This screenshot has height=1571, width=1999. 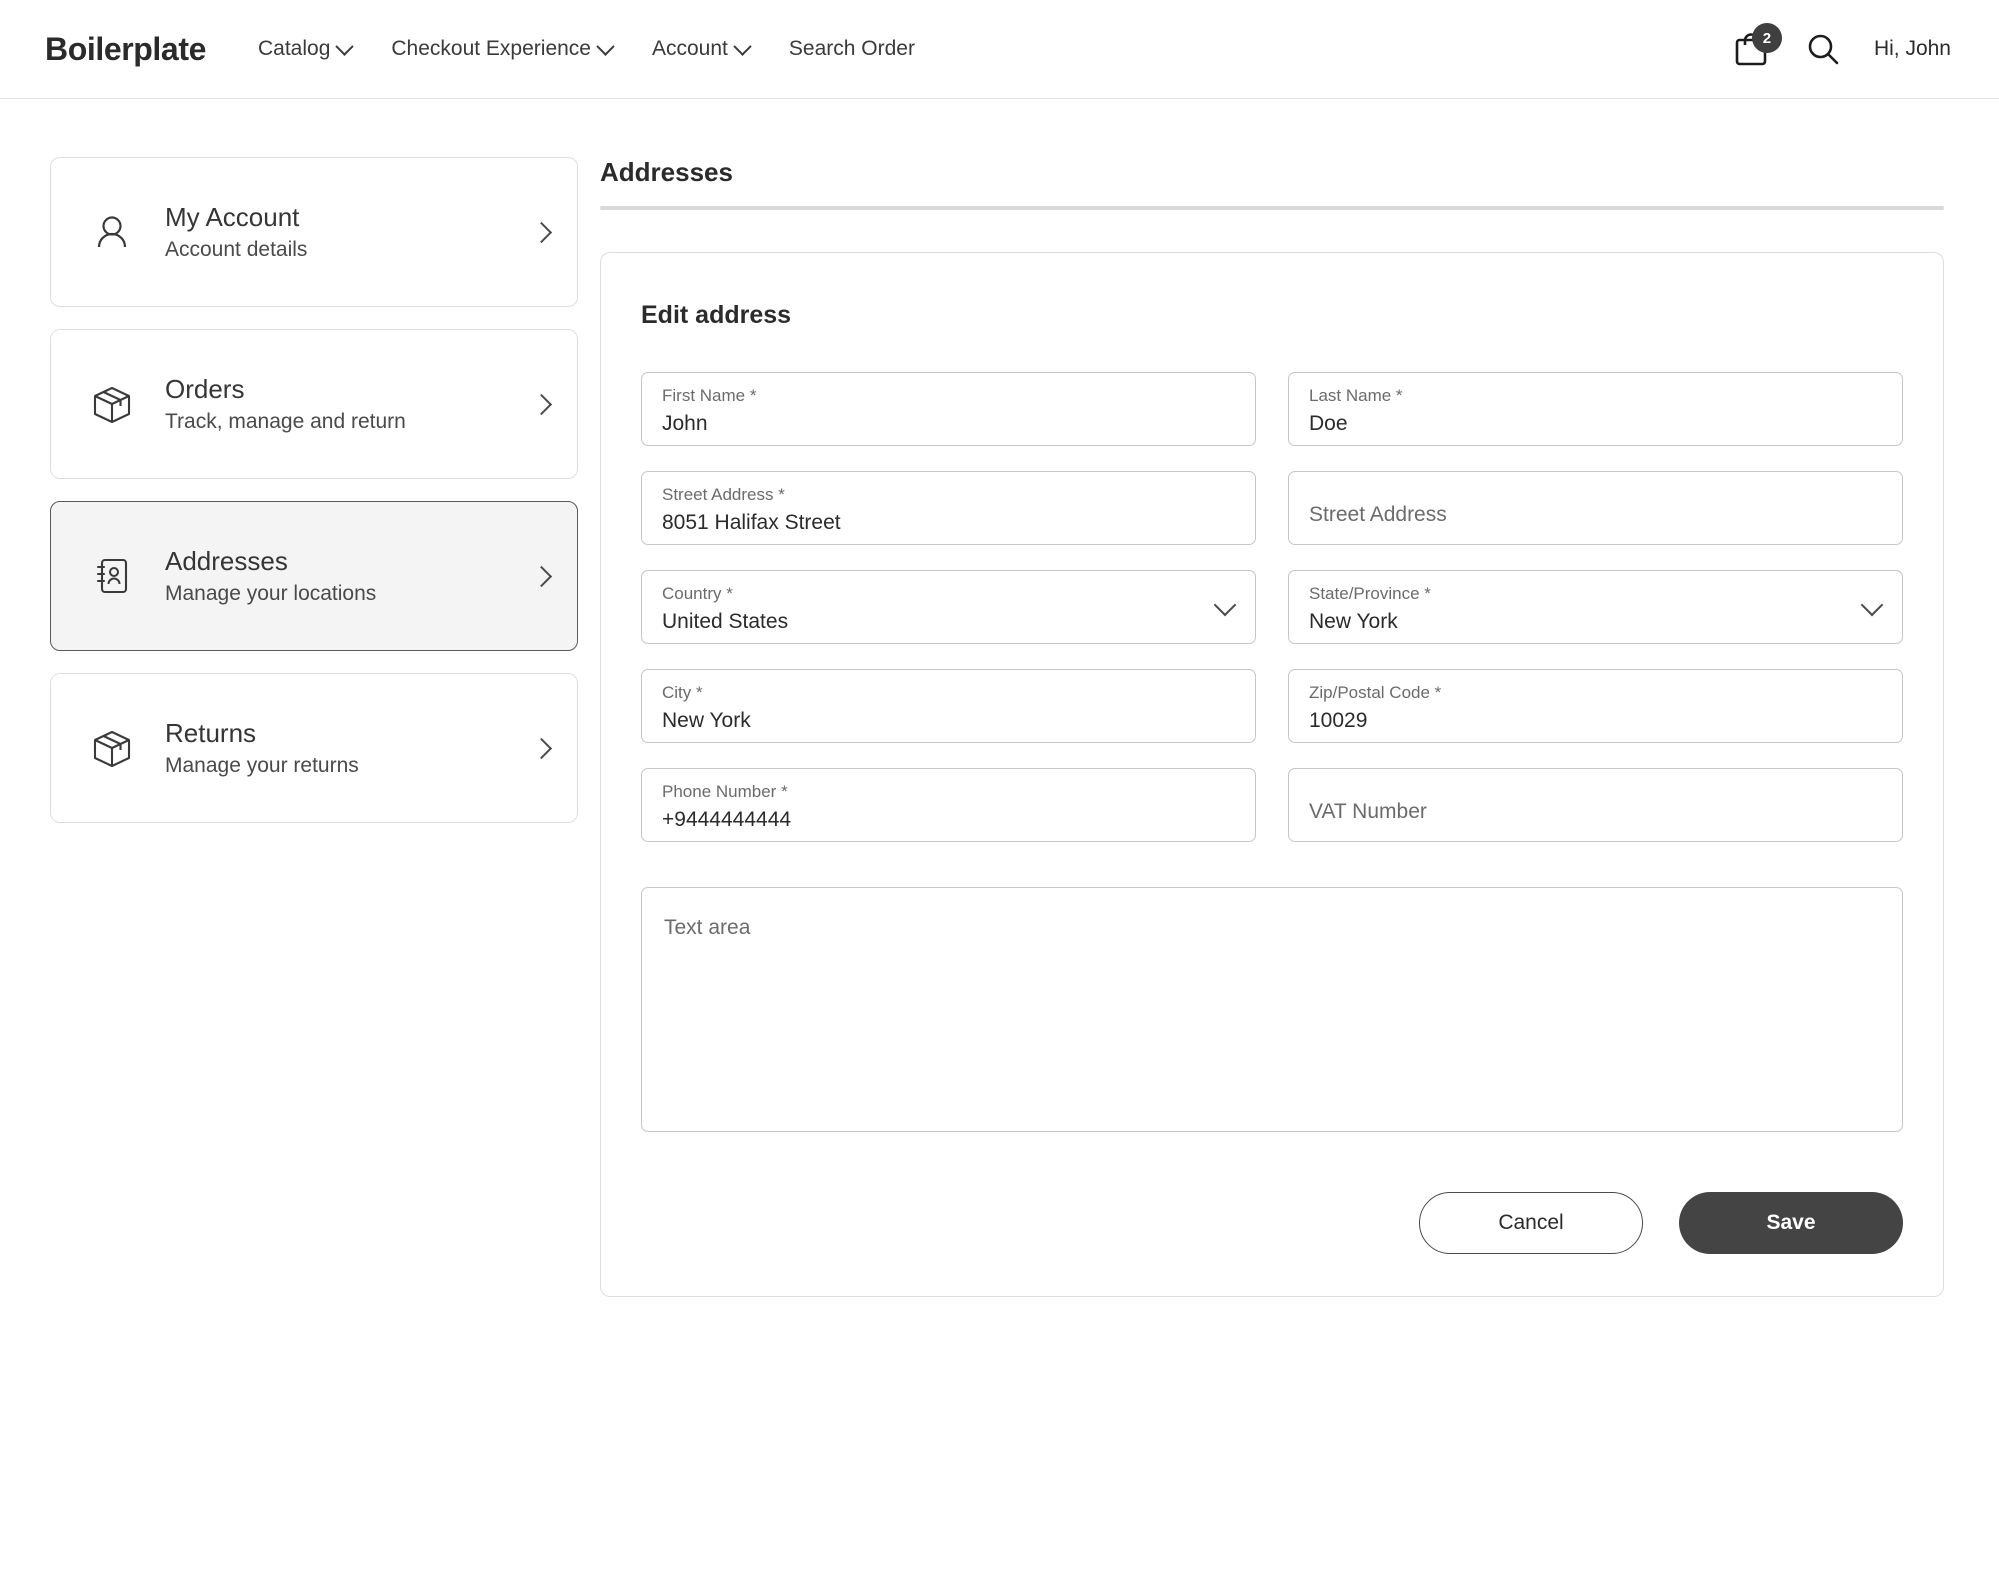 I want to click on city-field: City * New York, so click(x=948, y=706).